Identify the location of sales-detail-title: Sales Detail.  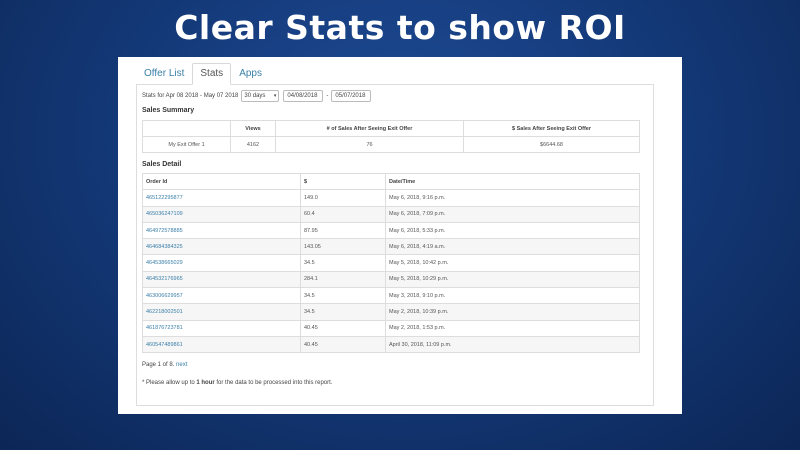
(162, 164).